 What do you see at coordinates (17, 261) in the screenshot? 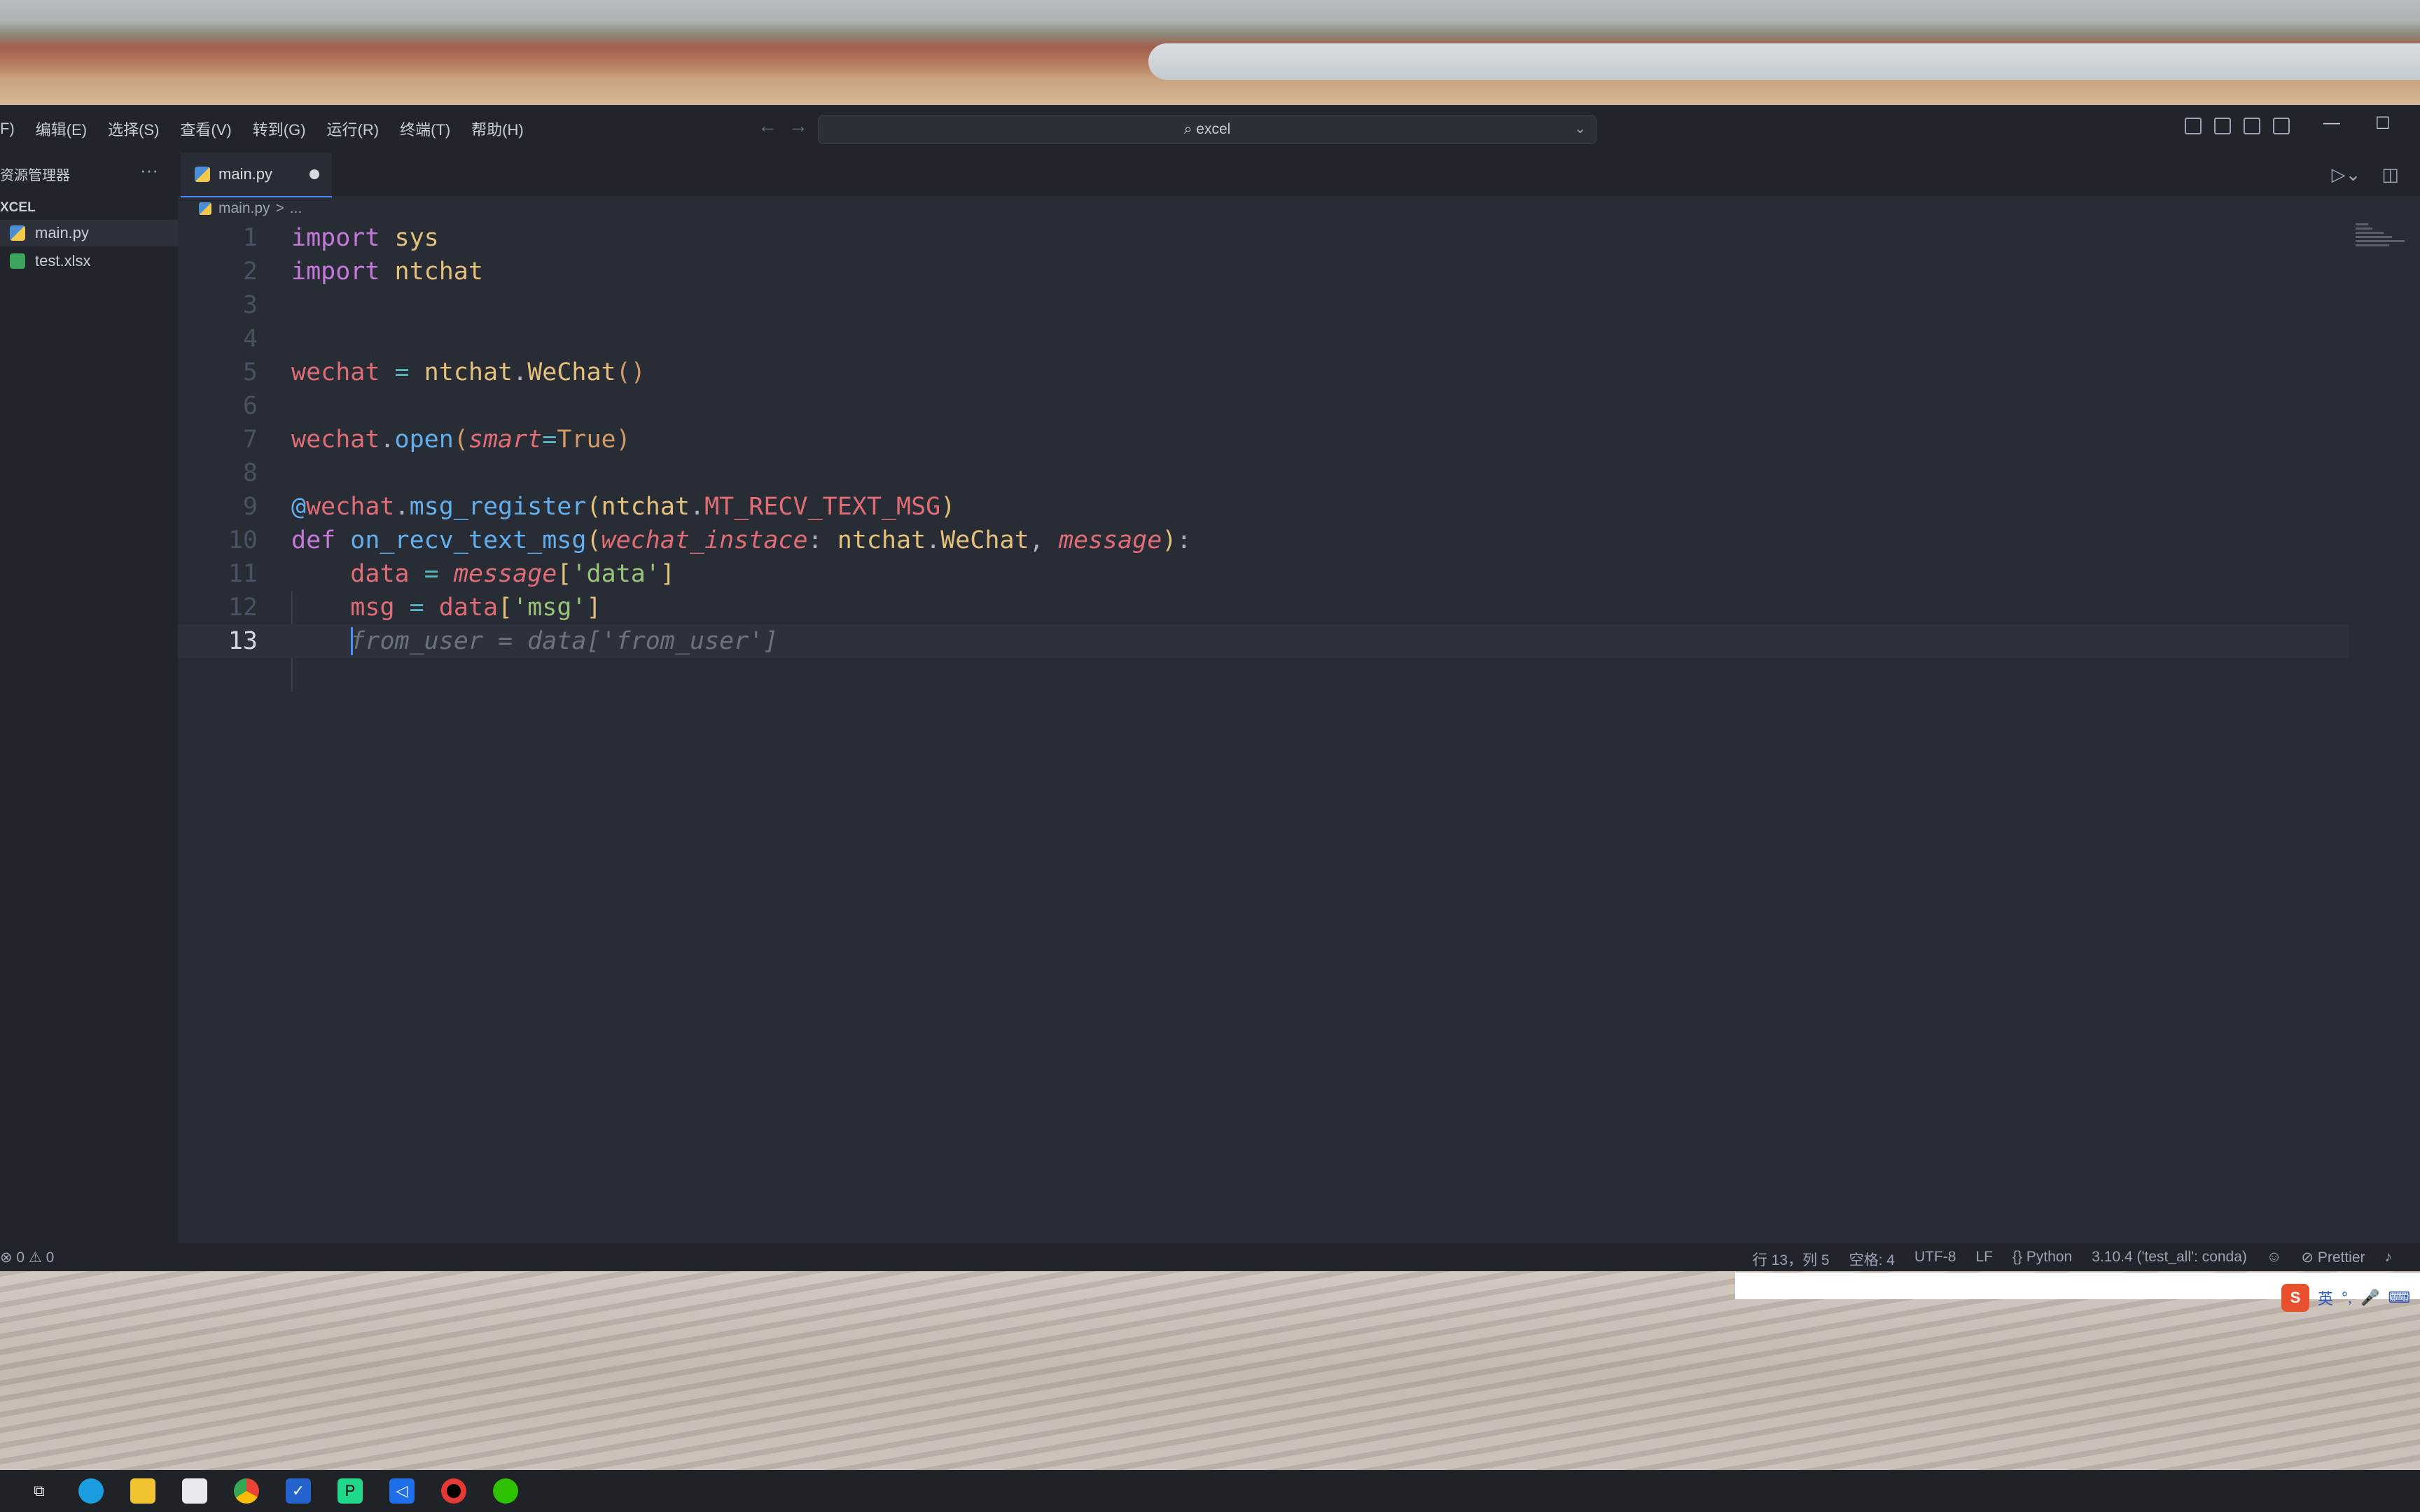
I see `excel-file-icon` at bounding box center [17, 261].